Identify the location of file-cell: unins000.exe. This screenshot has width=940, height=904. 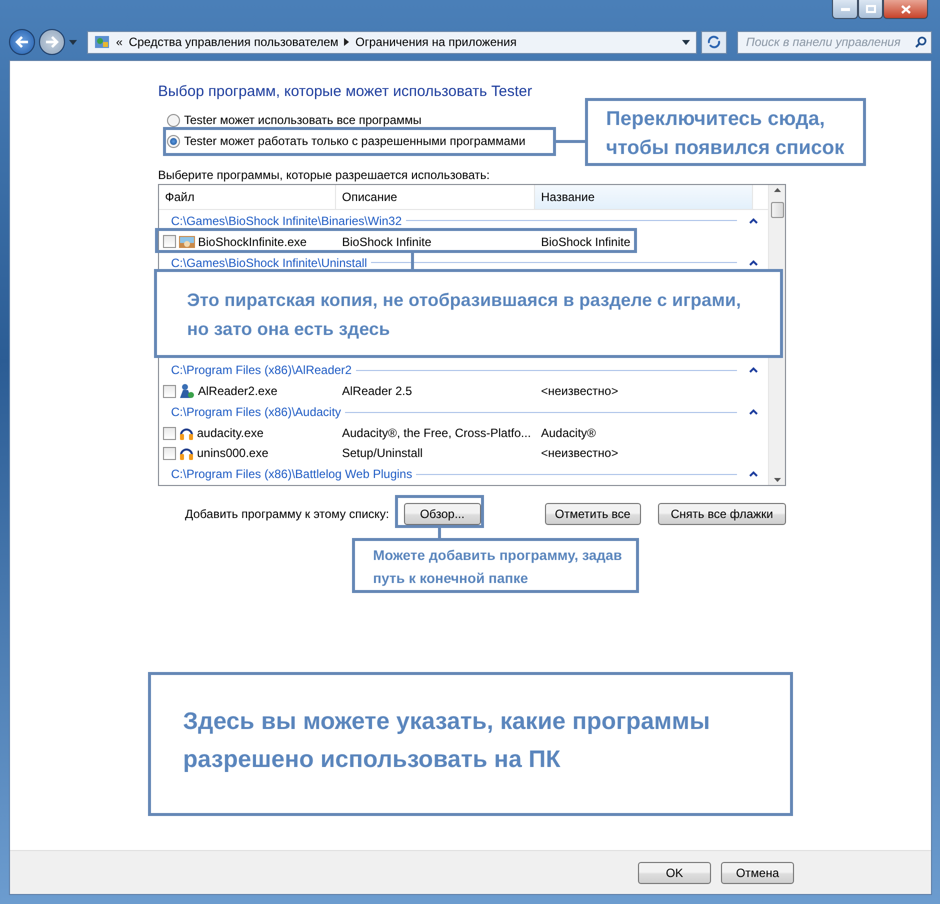
(232, 453).